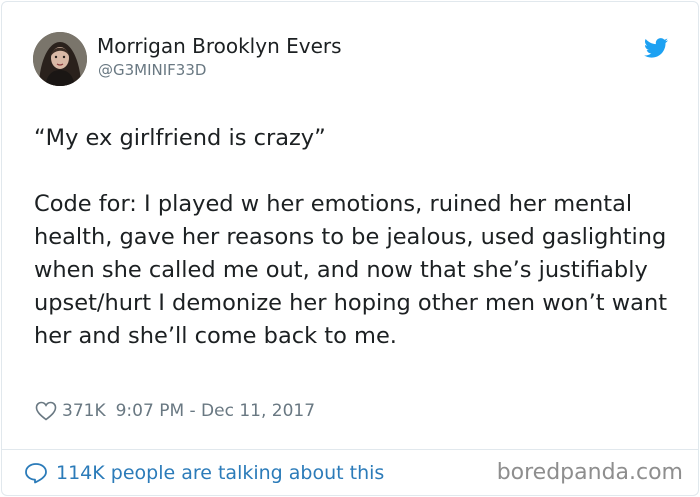  I want to click on twitter-bird-icon, so click(656, 48).